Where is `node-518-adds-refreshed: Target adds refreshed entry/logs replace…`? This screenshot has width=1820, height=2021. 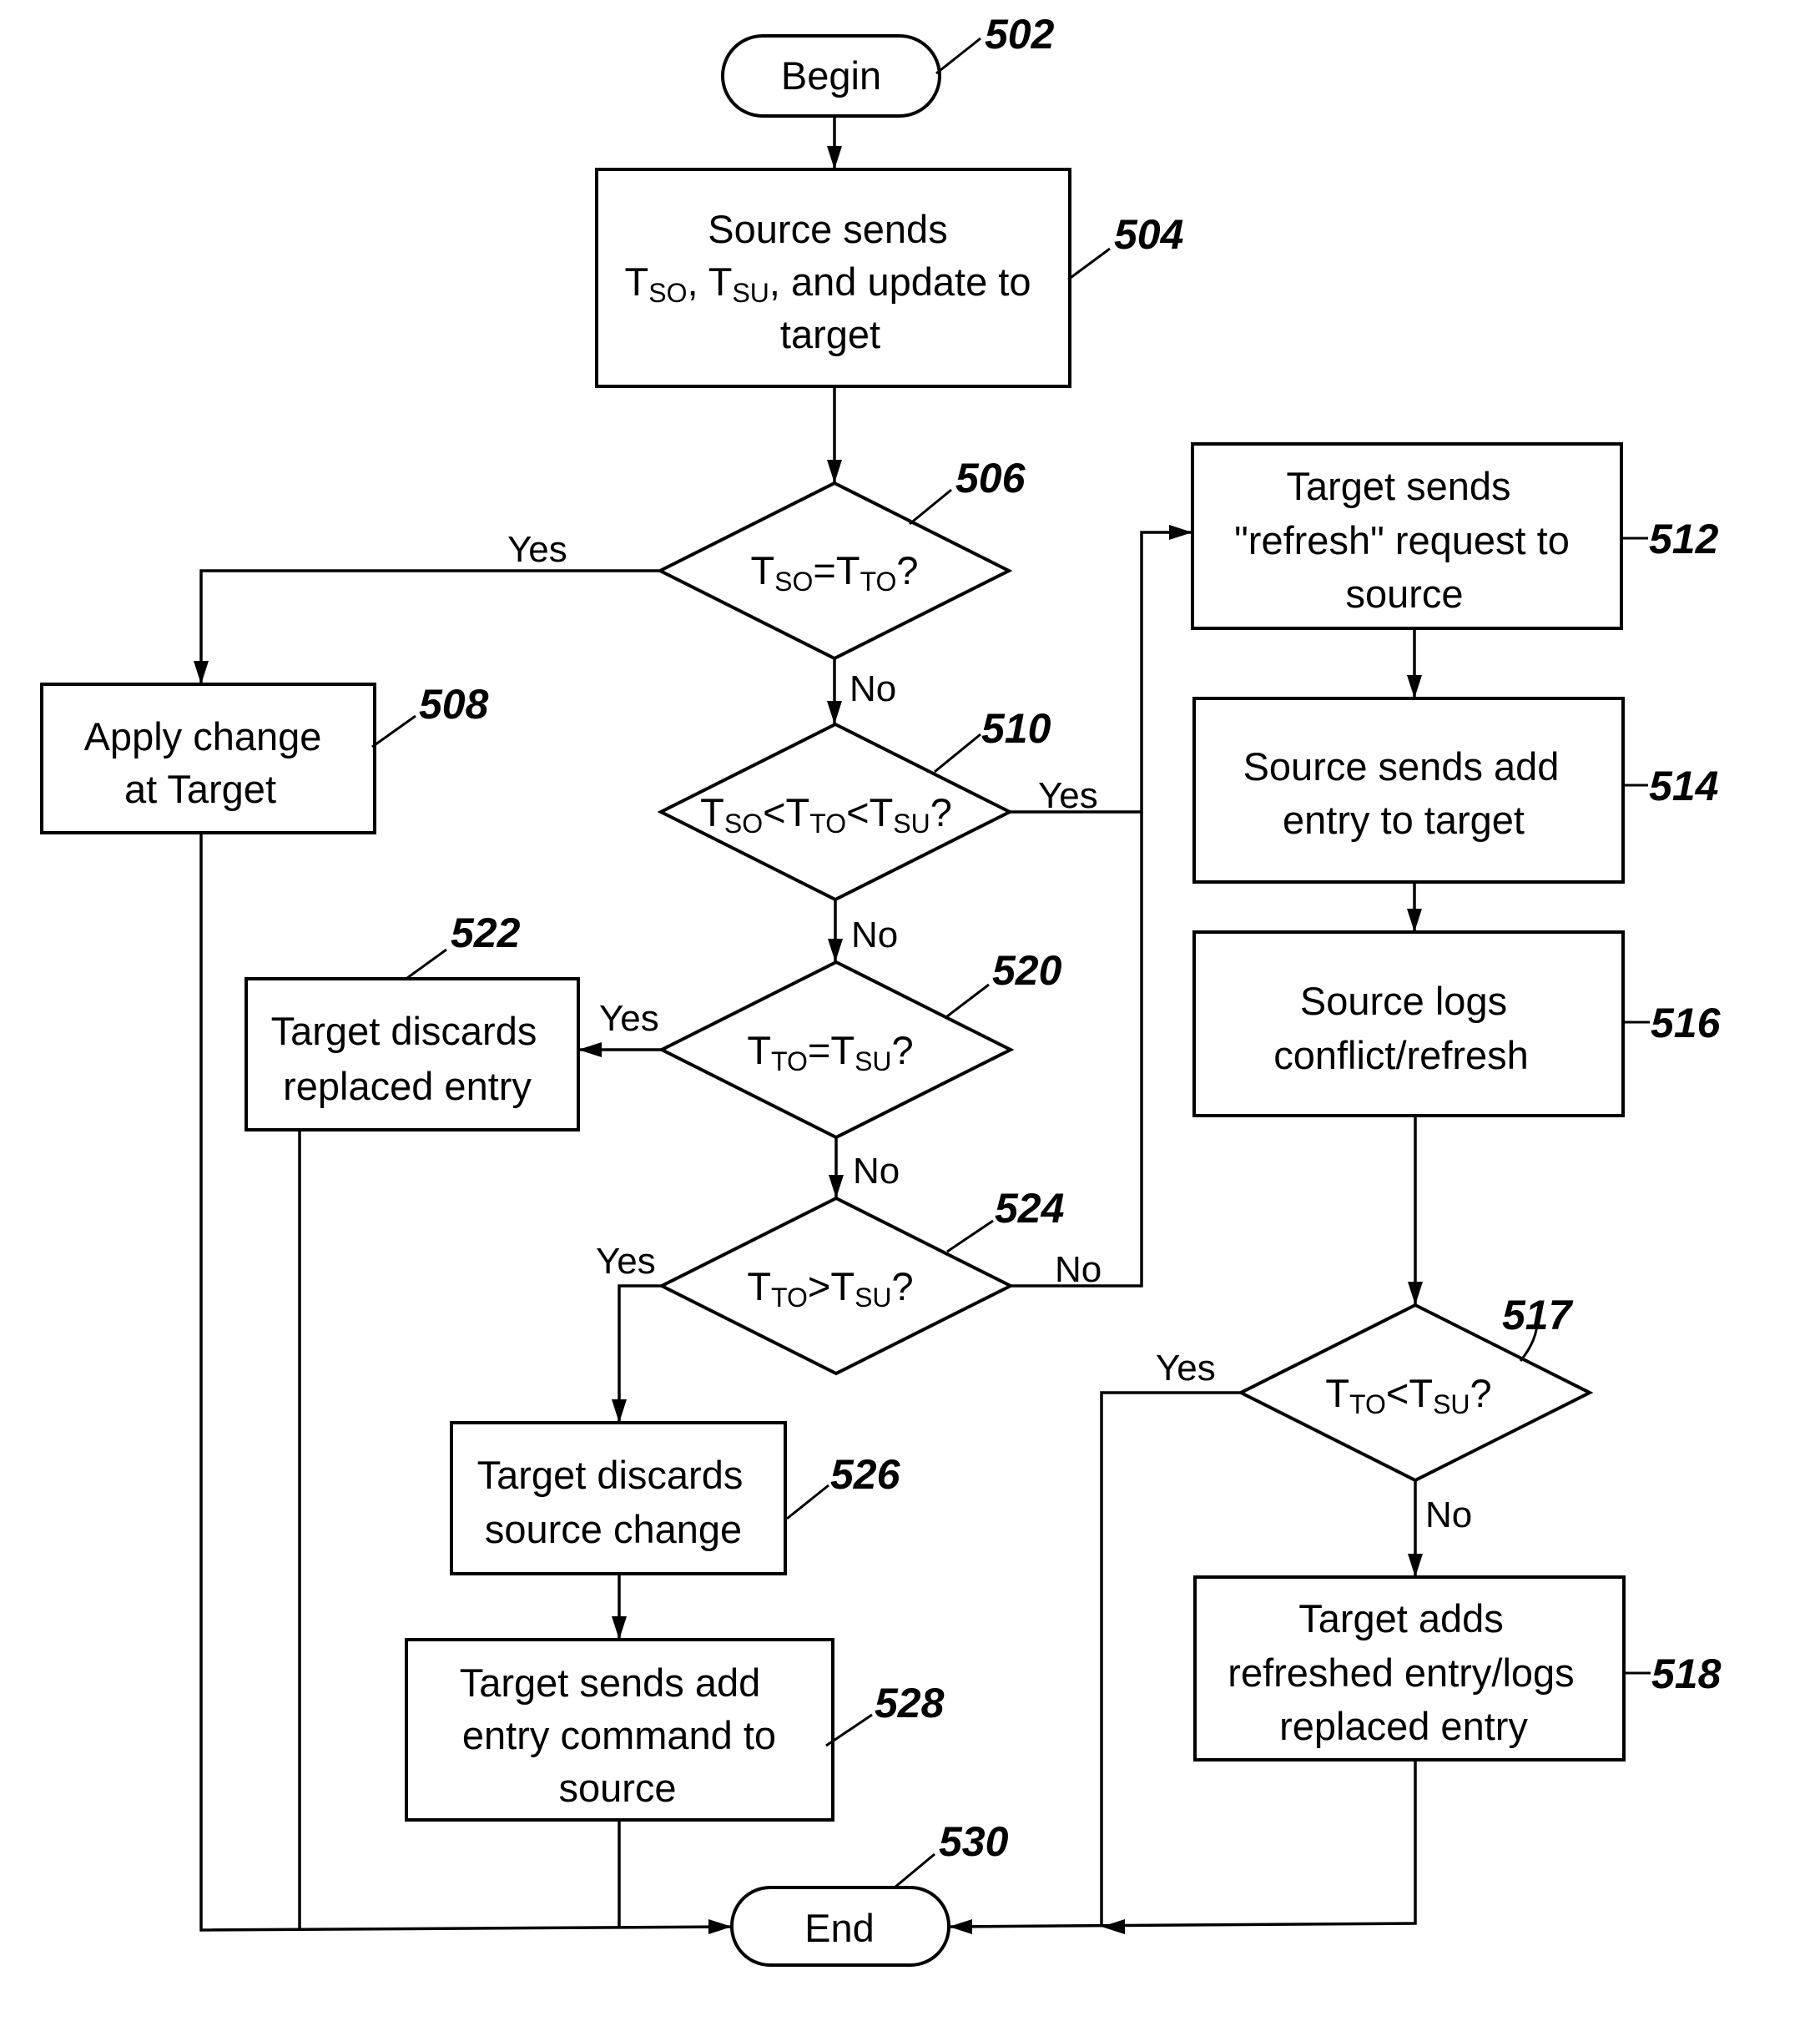 node-518-adds-refreshed: Target adds refreshed entry/logs replace… is located at coordinates (1457, 1668).